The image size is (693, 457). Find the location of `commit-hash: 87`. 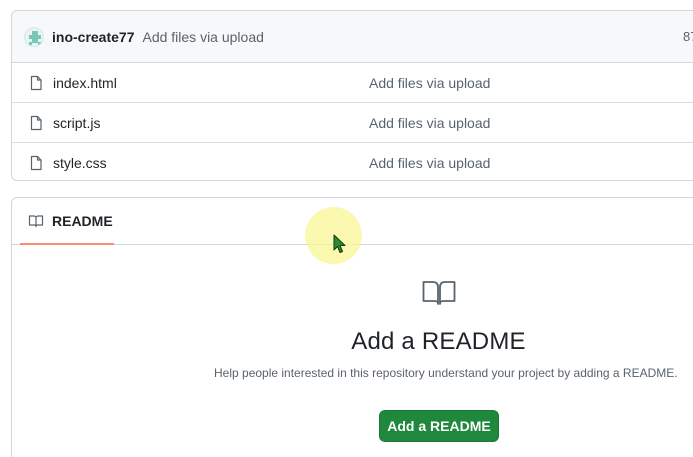

commit-hash: 87 is located at coordinates (688, 36).